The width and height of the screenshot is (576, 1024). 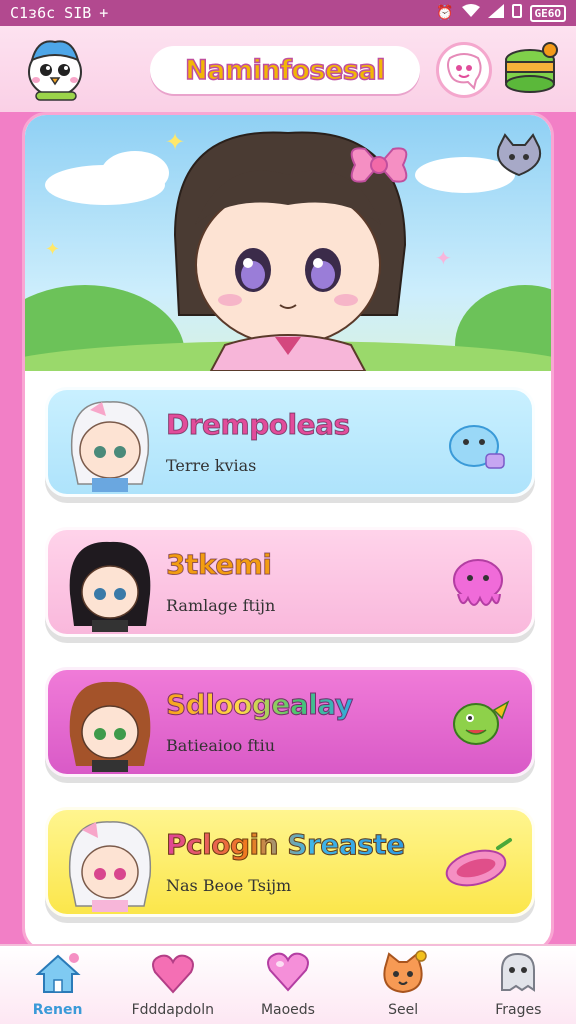 I want to click on card-title-1: Drempoleas, so click(x=258, y=425).